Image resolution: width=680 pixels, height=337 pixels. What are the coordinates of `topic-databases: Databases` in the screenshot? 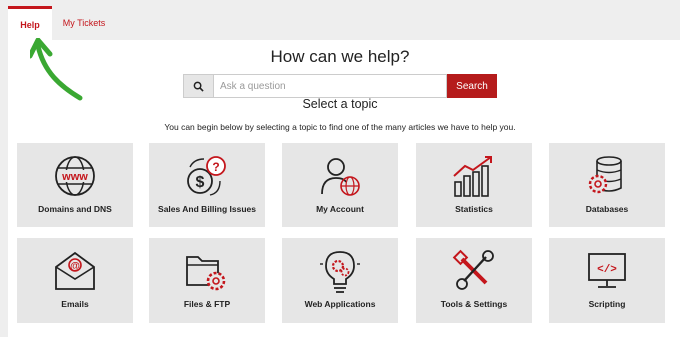 It's located at (607, 185).